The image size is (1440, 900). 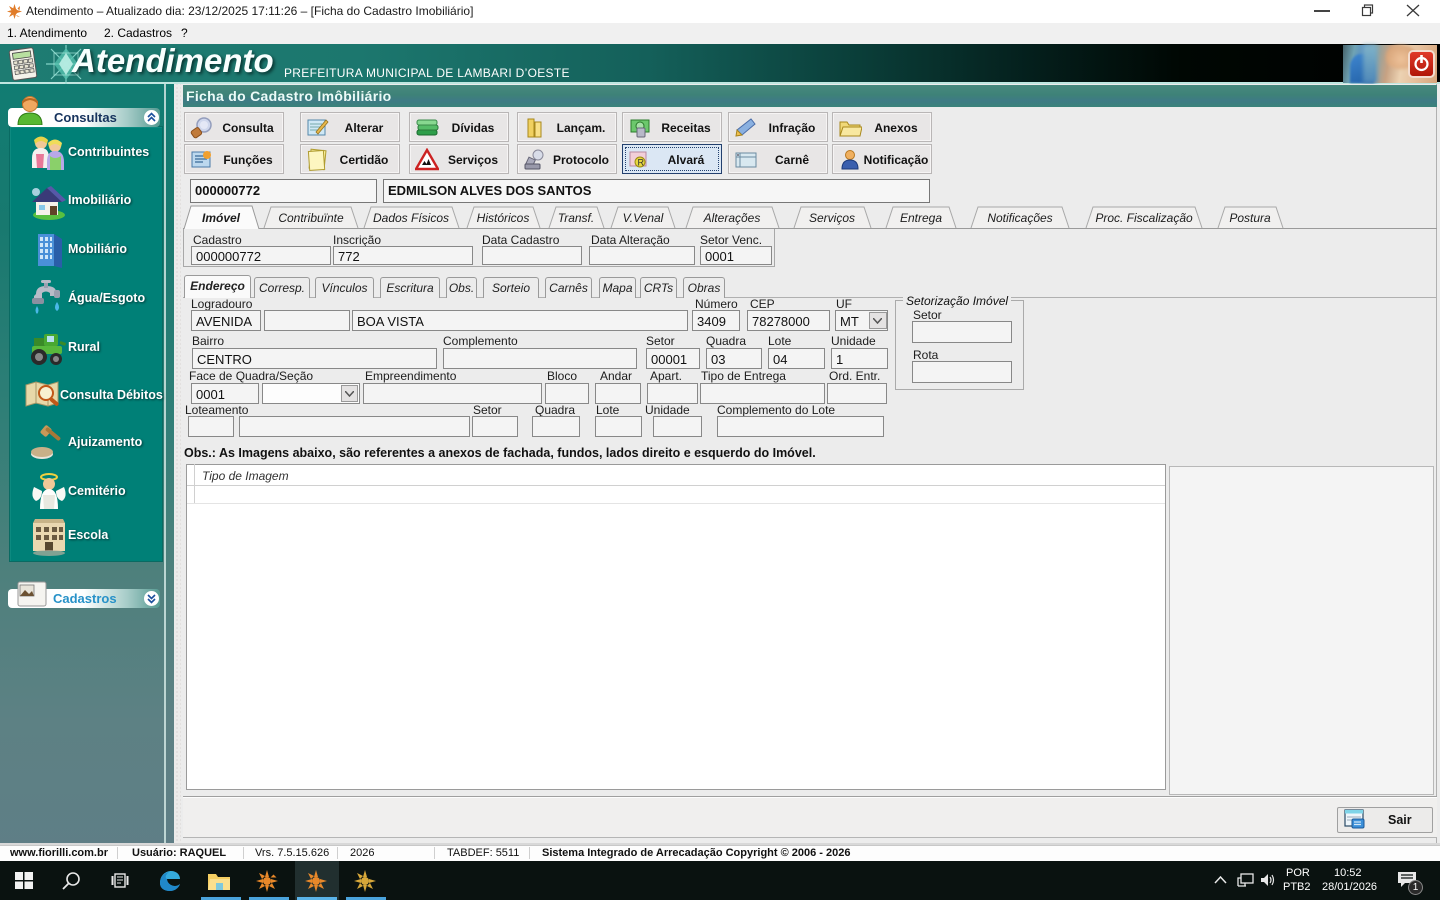 I want to click on svg-text: Postura, so click(x=1250, y=218).